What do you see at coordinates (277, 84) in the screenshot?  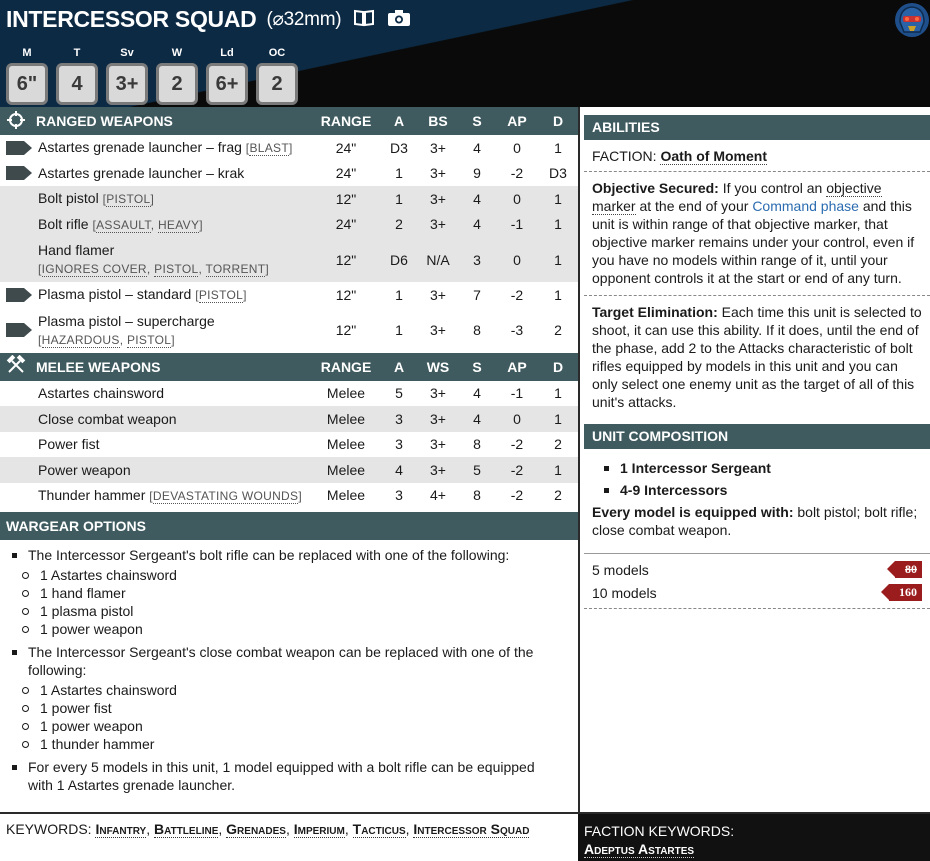 I see `stat-value: 2` at bounding box center [277, 84].